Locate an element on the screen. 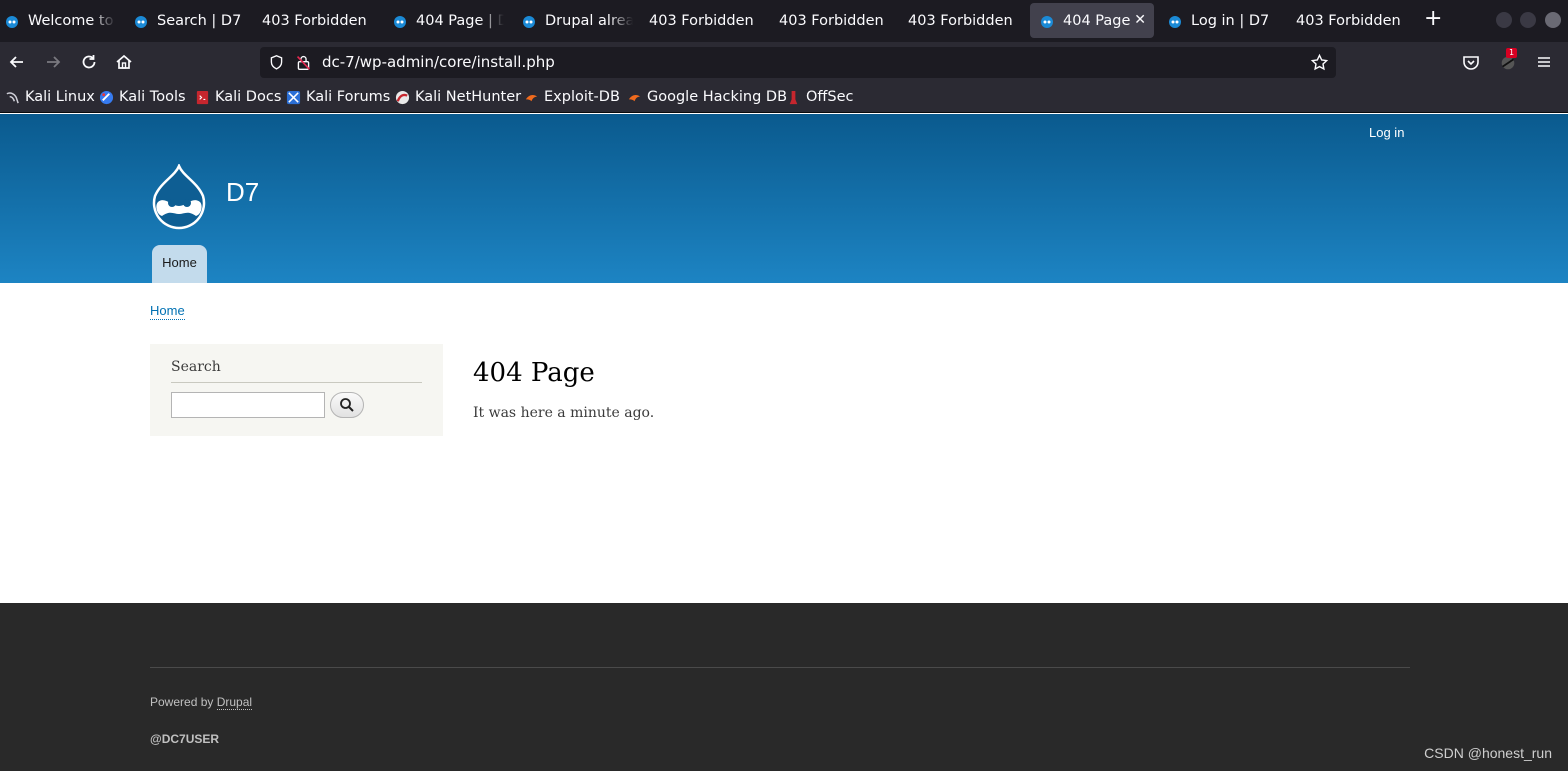  powered-by-label: Powered by is located at coordinates (182, 702).